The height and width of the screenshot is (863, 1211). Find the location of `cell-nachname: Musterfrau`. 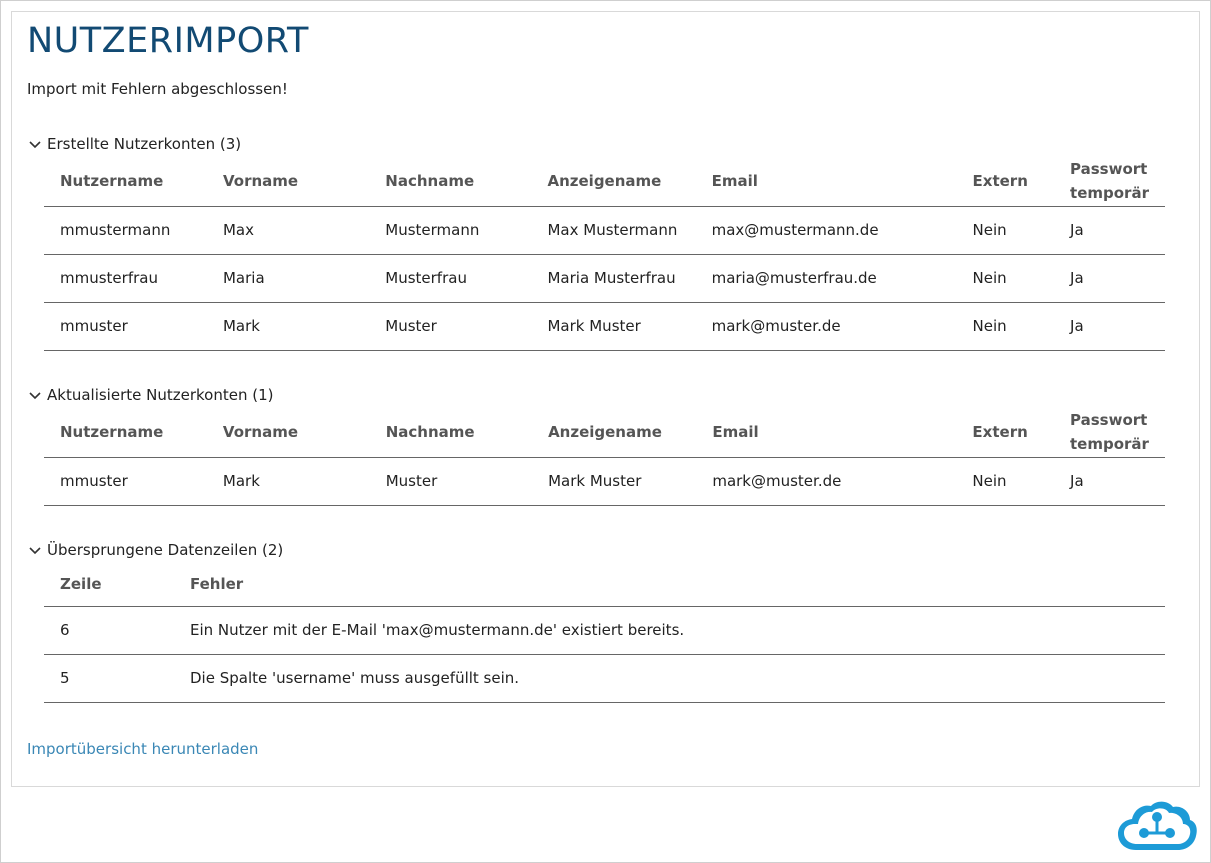

cell-nachname: Musterfrau is located at coordinates (450, 278).